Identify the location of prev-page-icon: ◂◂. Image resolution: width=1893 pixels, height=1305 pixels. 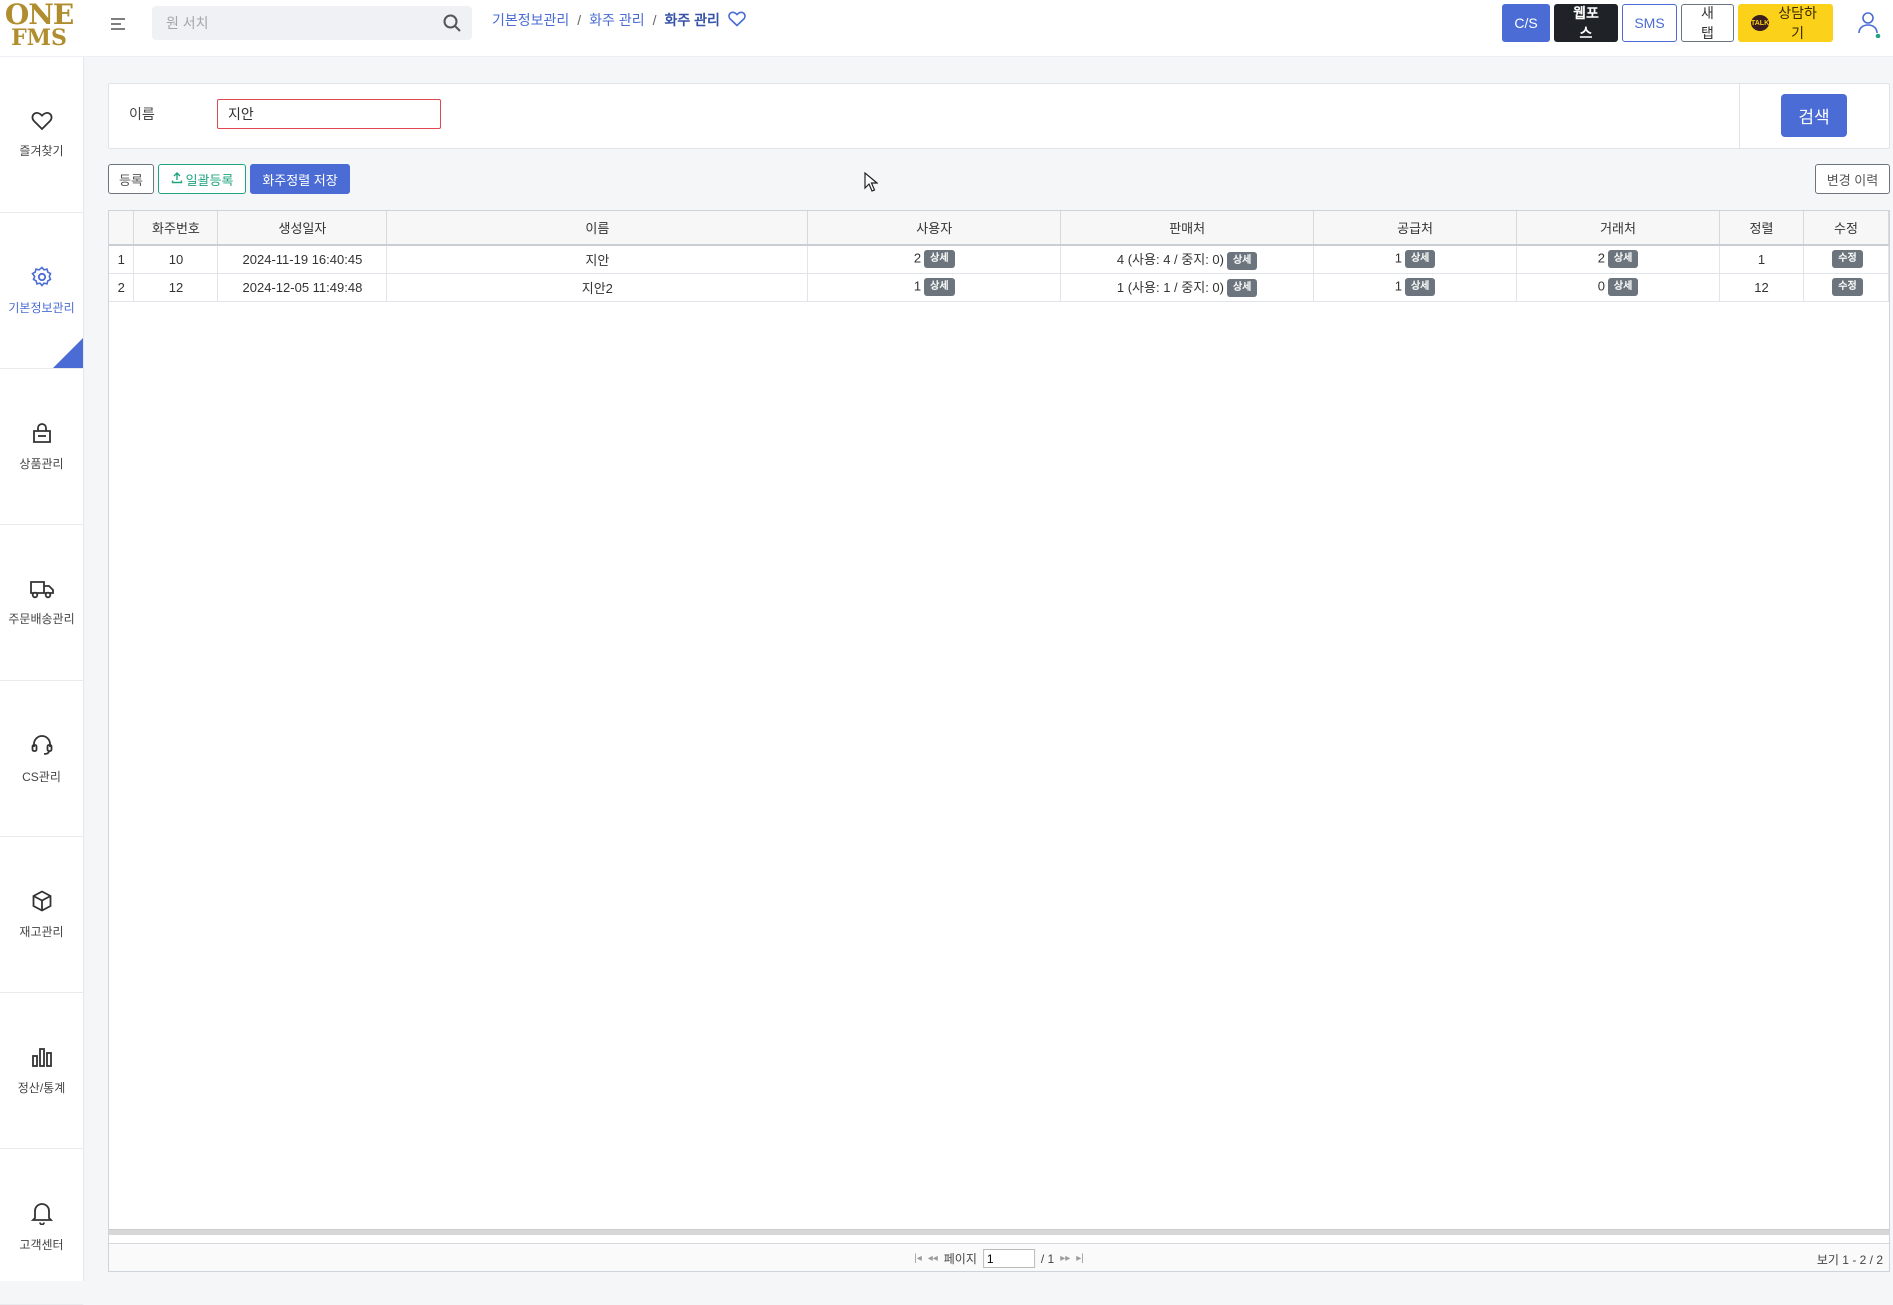
(933, 1258).